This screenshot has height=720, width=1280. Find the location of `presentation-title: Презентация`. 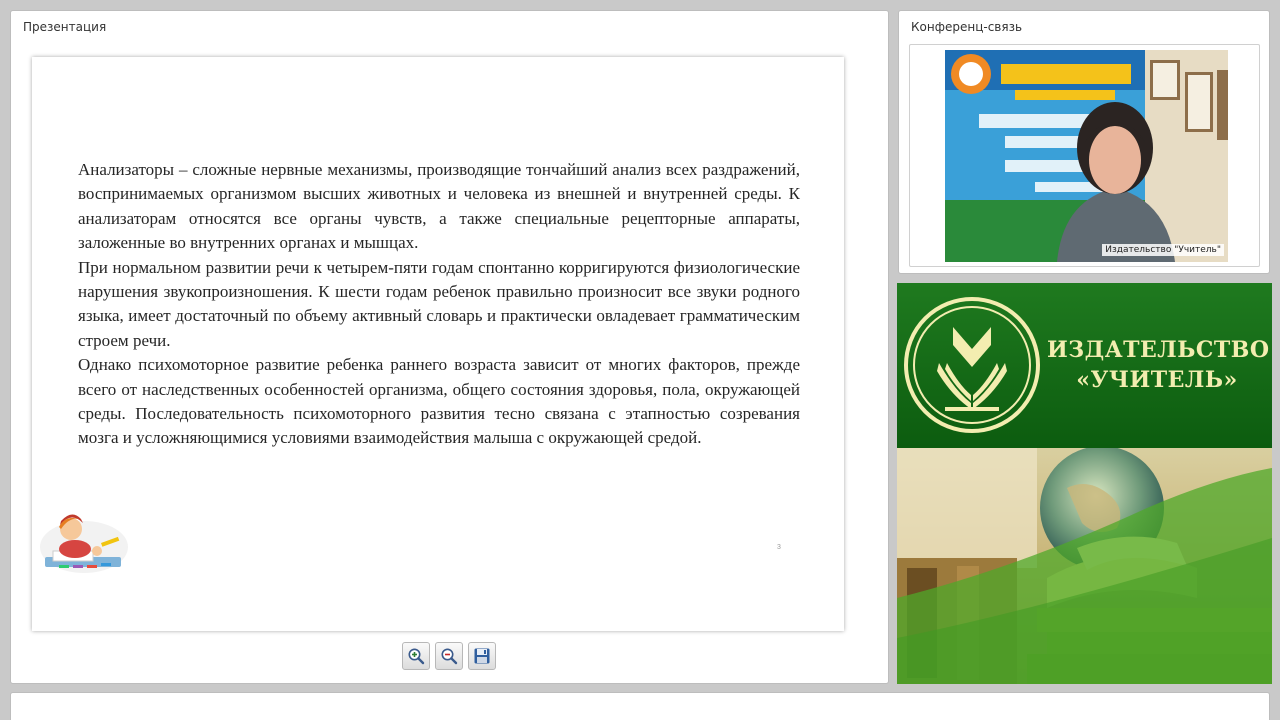

presentation-title: Презентация is located at coordinates (65, 27).